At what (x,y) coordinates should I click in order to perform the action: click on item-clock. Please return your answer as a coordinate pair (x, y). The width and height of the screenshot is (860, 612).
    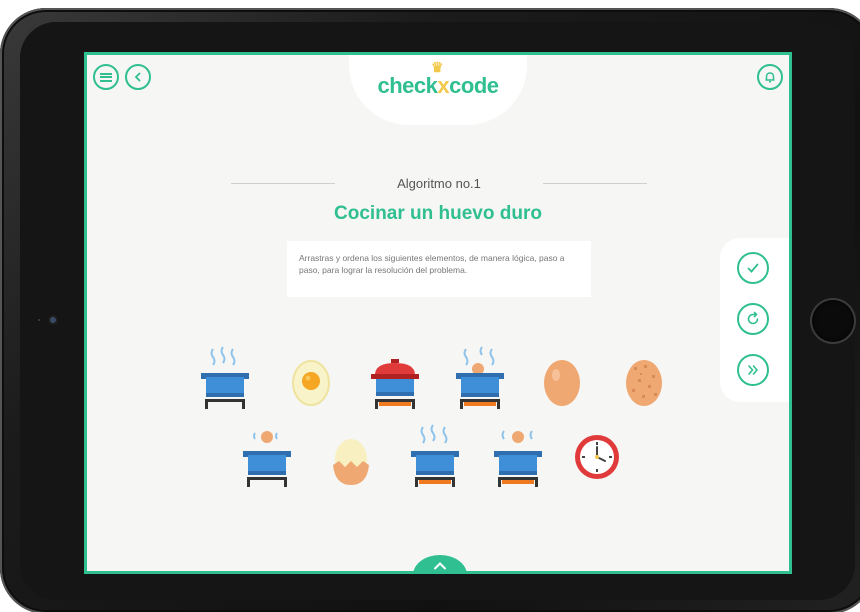
    Looking at the image, I should click on (597, 455).